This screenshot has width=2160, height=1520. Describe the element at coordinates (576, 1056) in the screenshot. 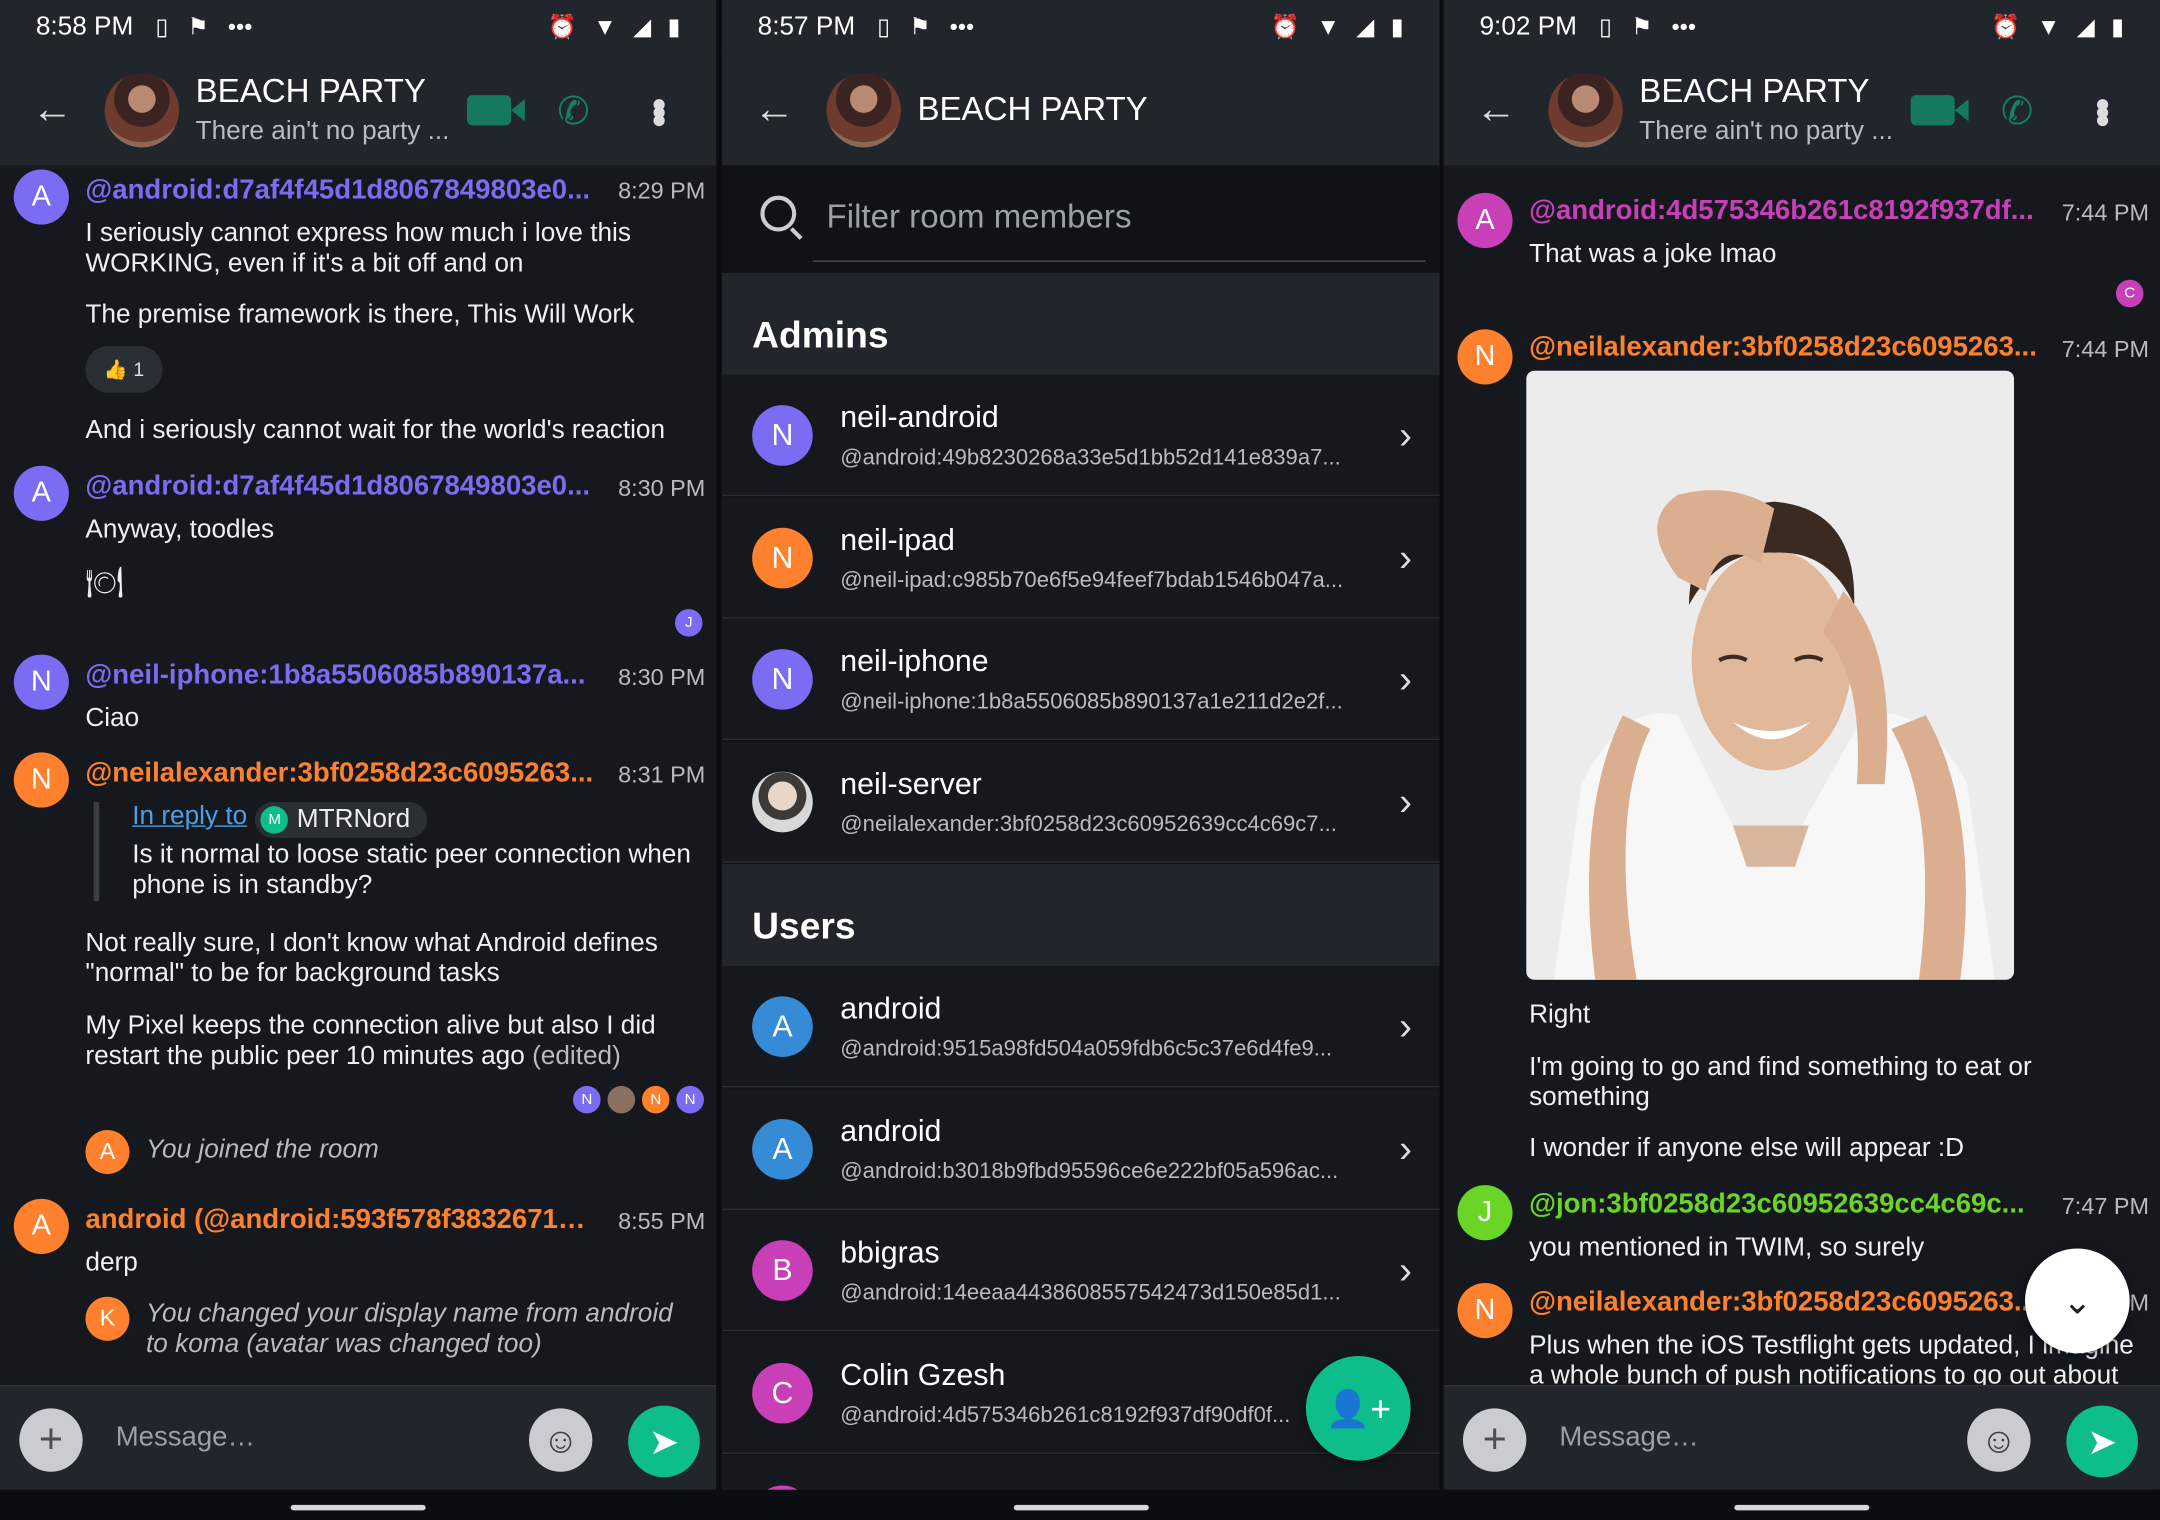

I see `edited-label: (edited)` at that location.